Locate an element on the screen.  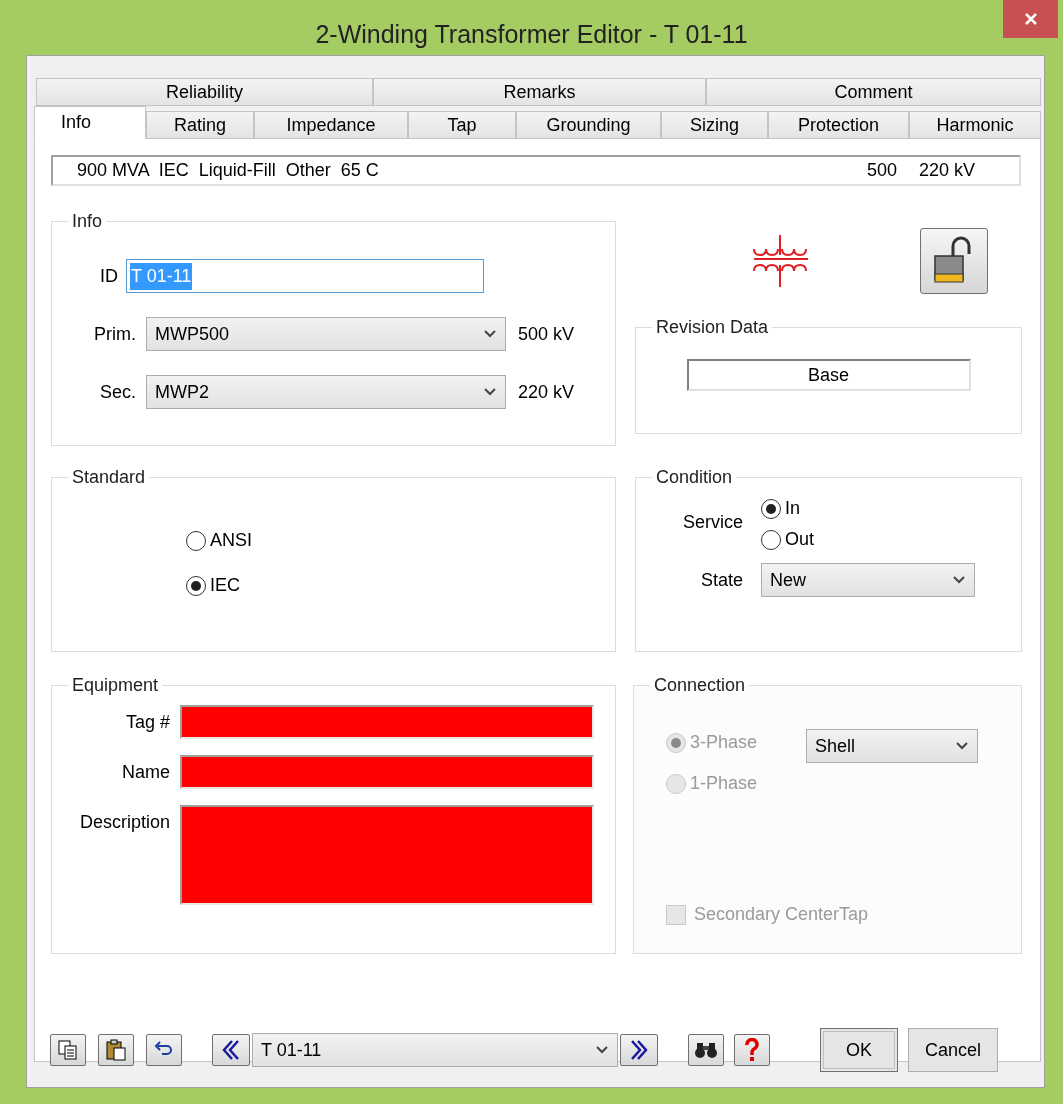
binoculars-icon is located at coordinates (706, 1050).